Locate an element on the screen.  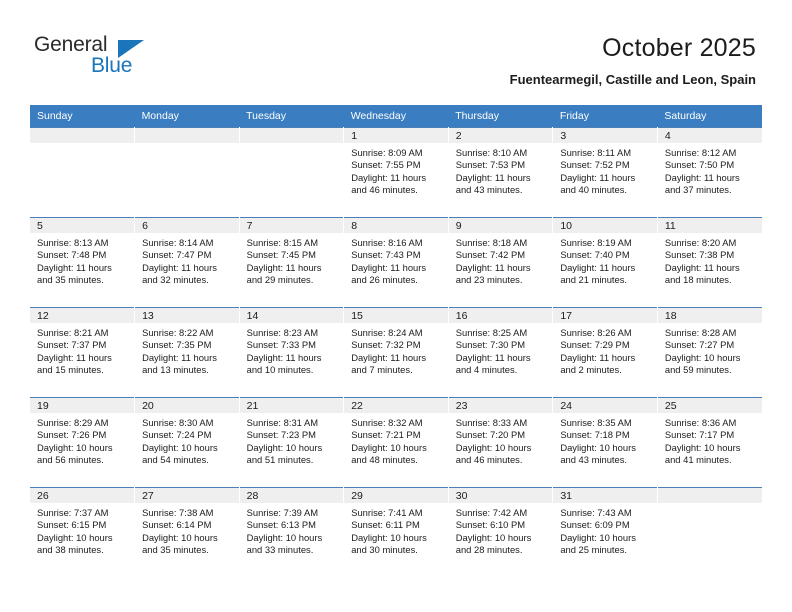
daylight-text-line2: and 54 minutes. is located at coordinates (175, 460).